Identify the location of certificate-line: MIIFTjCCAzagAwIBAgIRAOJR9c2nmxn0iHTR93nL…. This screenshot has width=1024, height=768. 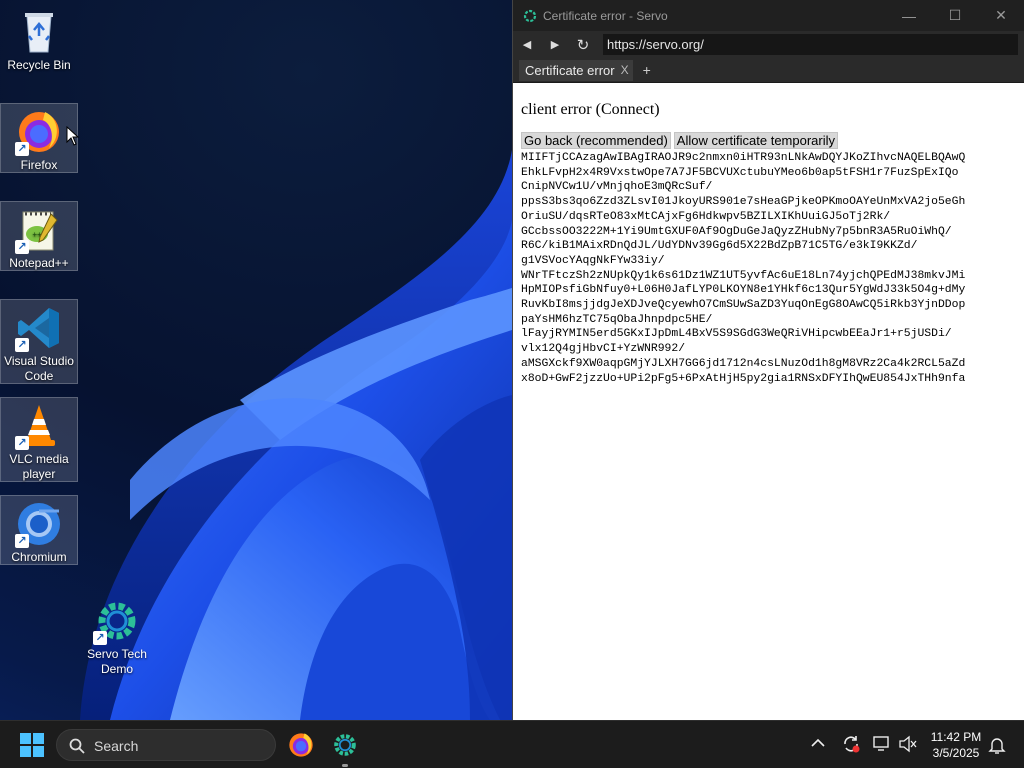
(743, 158).